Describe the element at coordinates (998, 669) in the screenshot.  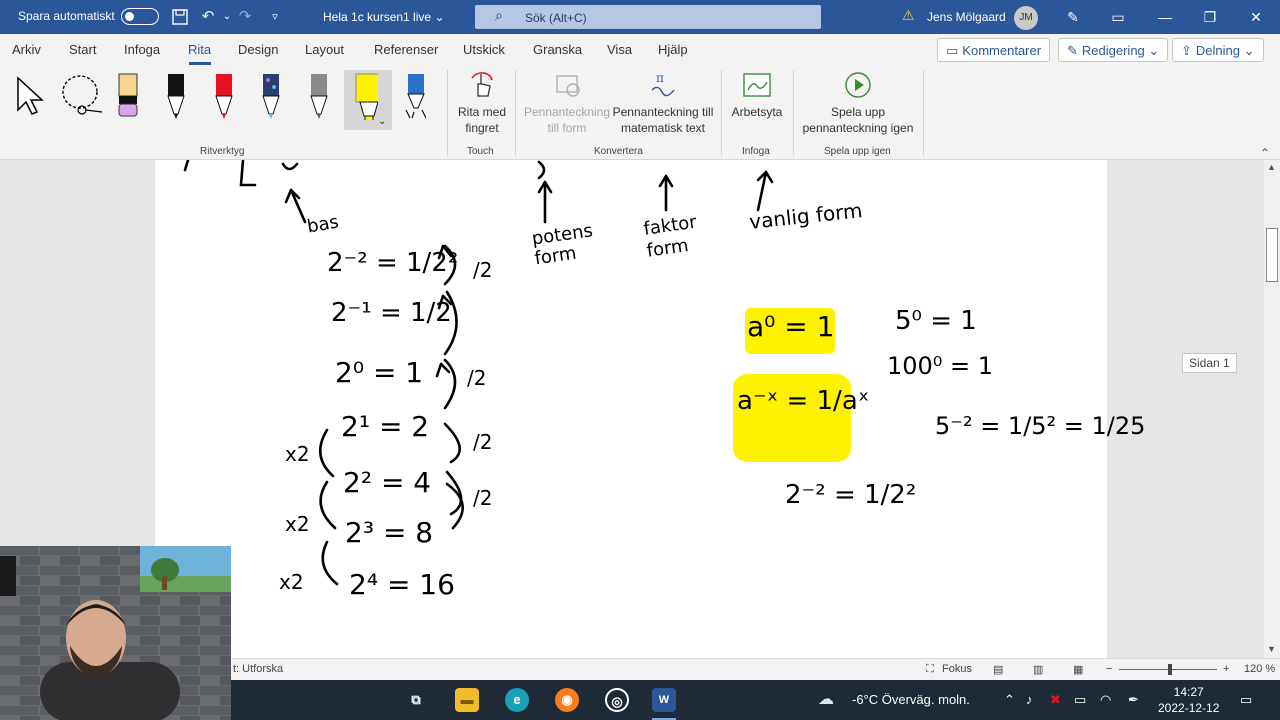
I see `read-mode-icon: ▤` at that location.